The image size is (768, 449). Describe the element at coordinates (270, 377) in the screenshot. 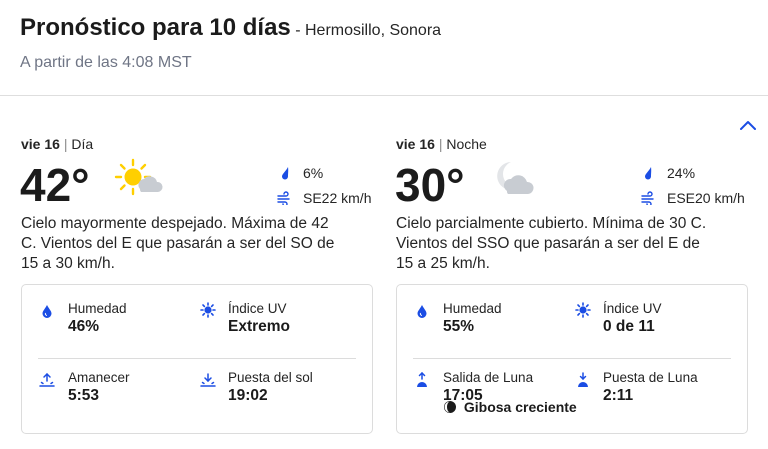

I see `sunset-label: Puesta del sol` at that location.